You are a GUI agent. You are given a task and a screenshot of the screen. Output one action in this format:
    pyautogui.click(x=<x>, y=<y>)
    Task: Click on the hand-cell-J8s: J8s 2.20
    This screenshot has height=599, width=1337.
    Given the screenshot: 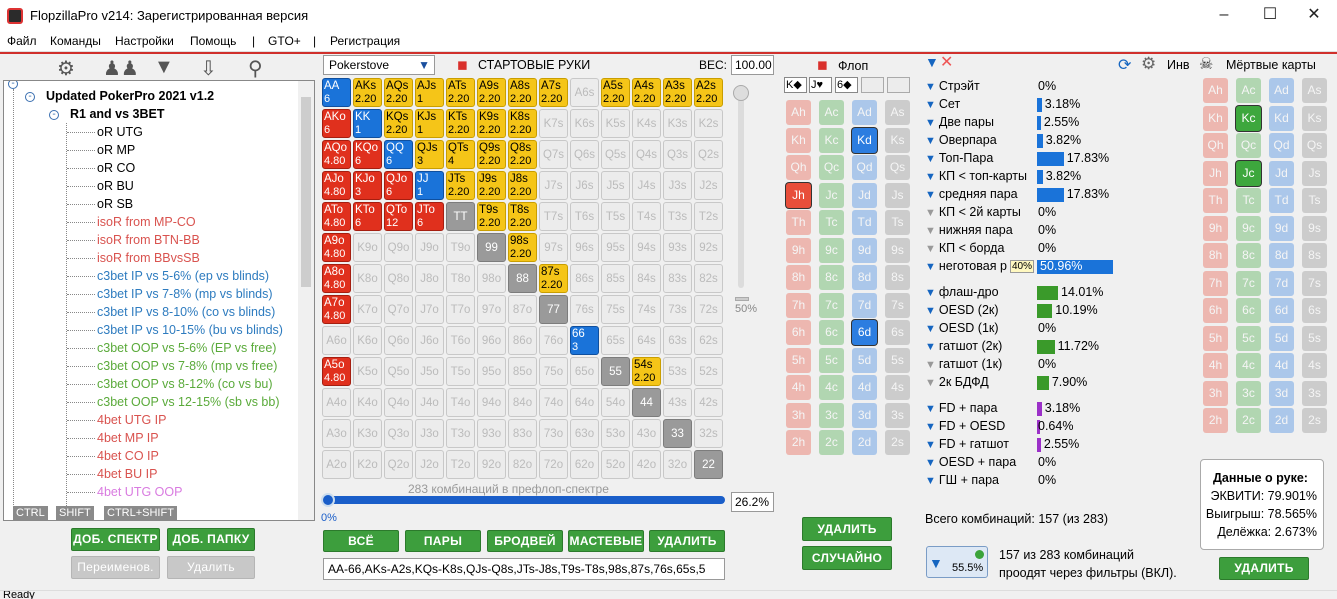 What is the action you would take?
    pyautogui.click(x=522, y=185)
    